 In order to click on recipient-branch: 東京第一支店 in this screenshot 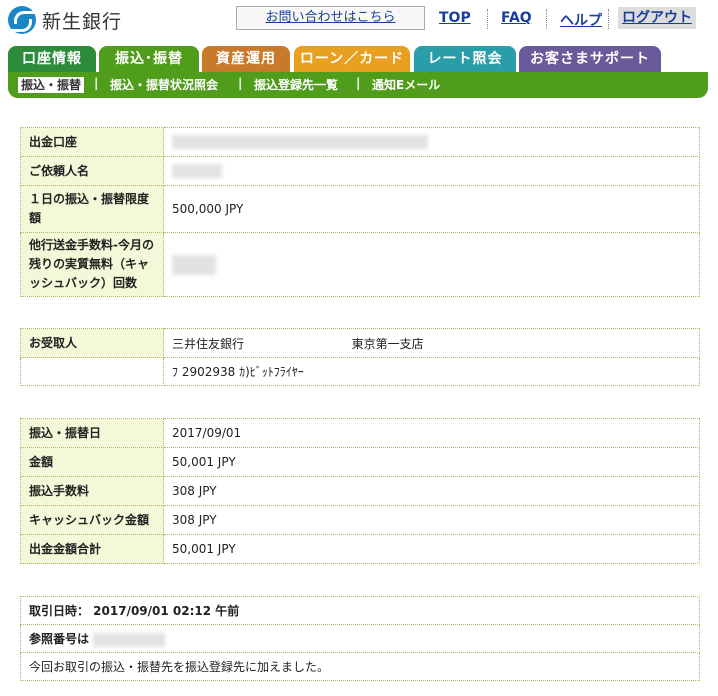, I will do `click(387, 343)`.